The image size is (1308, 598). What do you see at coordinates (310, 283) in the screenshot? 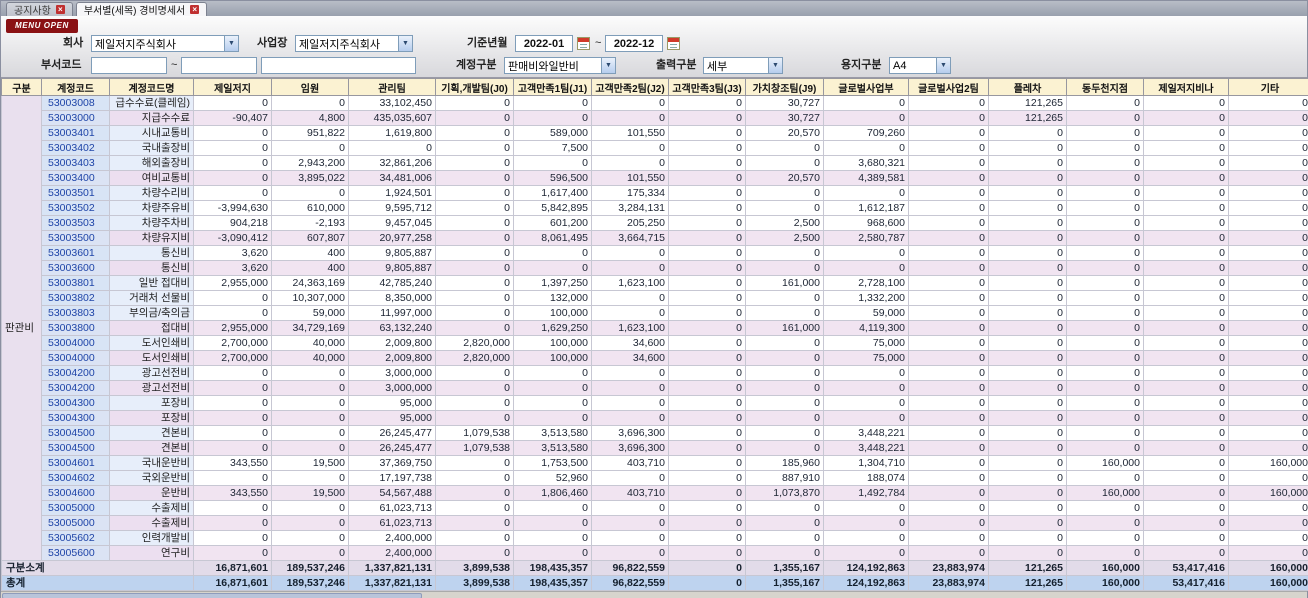
I see `amount-cell: 24,363,169` at bounding box center [310, 283].